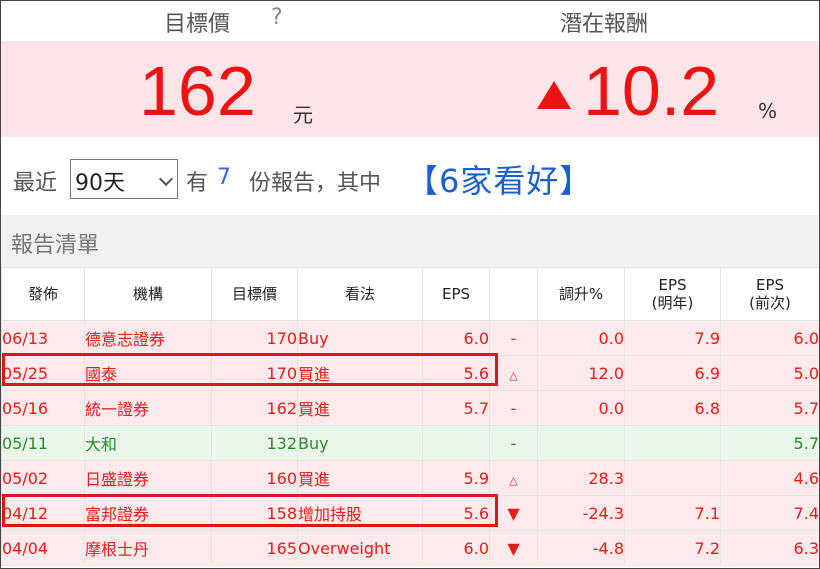 The image size is (820, 569). Describe the element at coordinates (581, 294) in the screenshot. I see `col-header-change: 調升%` at that location.